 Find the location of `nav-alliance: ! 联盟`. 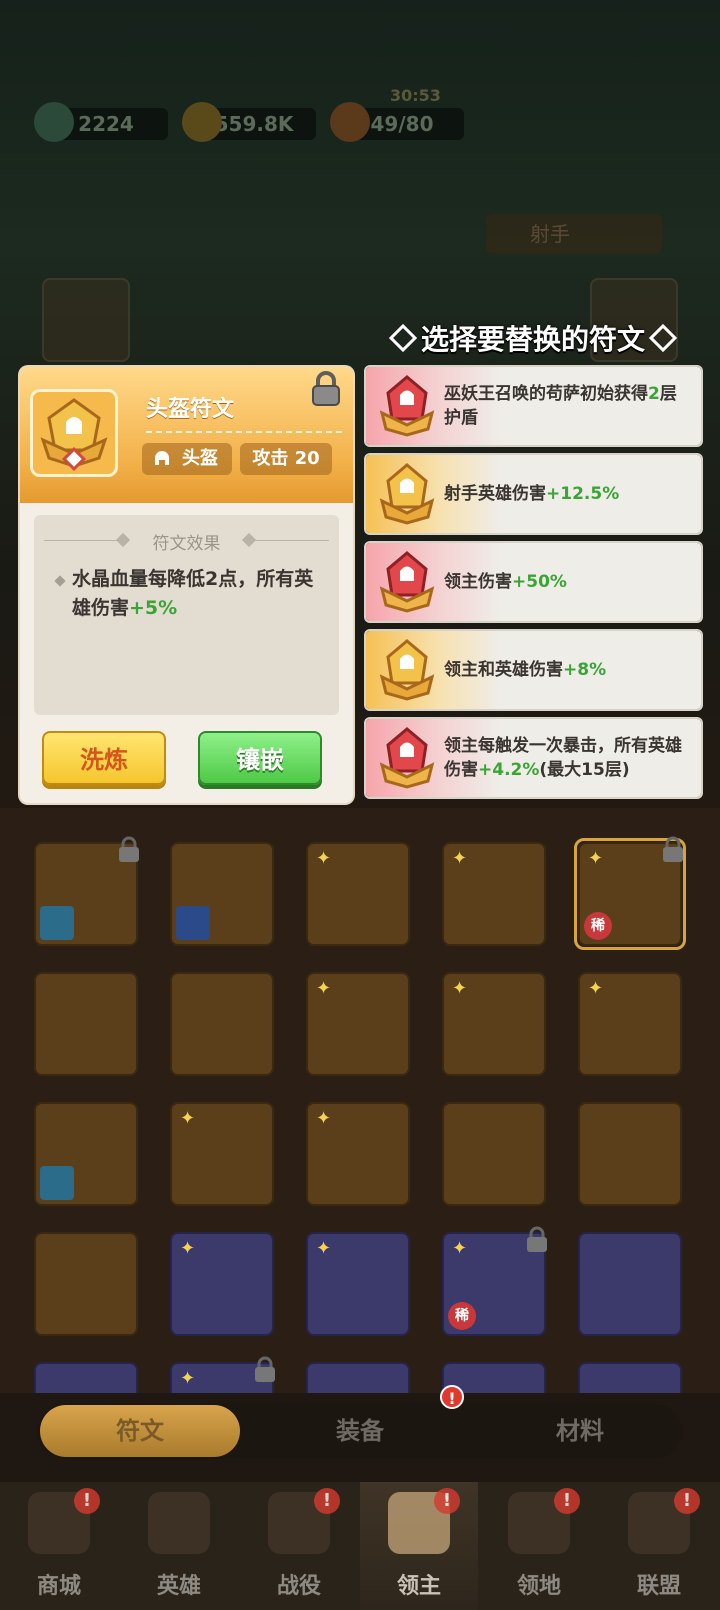

nav-alliance: ! 联盟 is located at coordinates (659, 1546).